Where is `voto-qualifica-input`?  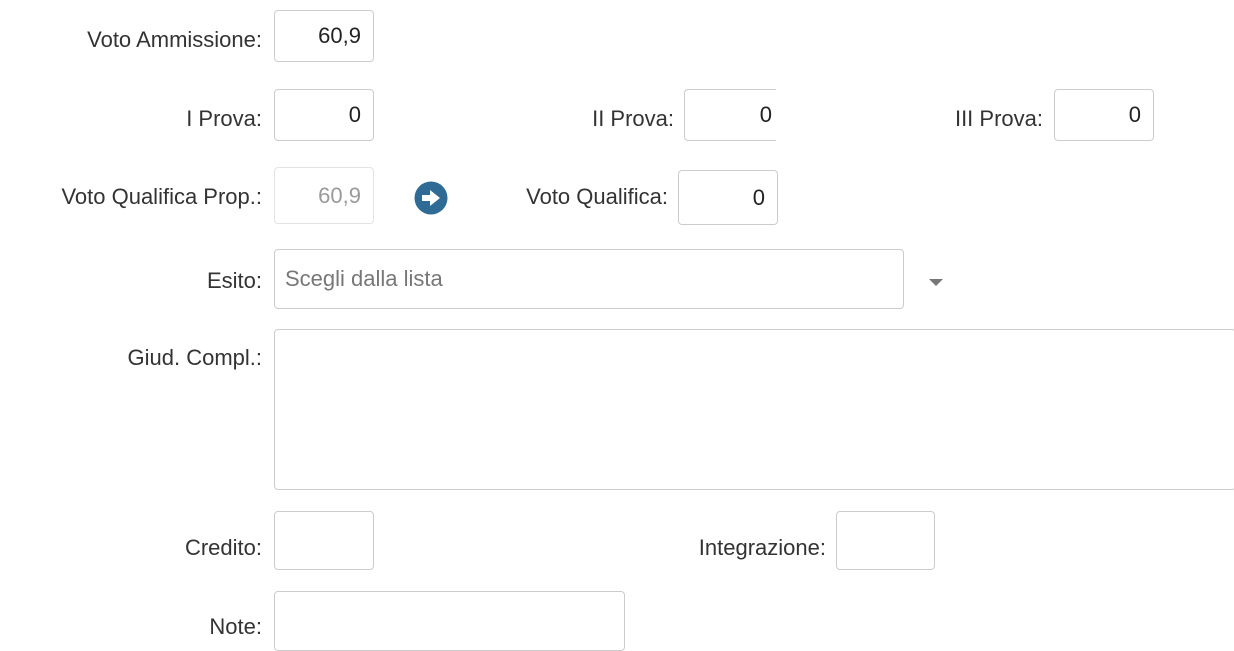 voto-qualifica-input is located at coordinates (728, 197).